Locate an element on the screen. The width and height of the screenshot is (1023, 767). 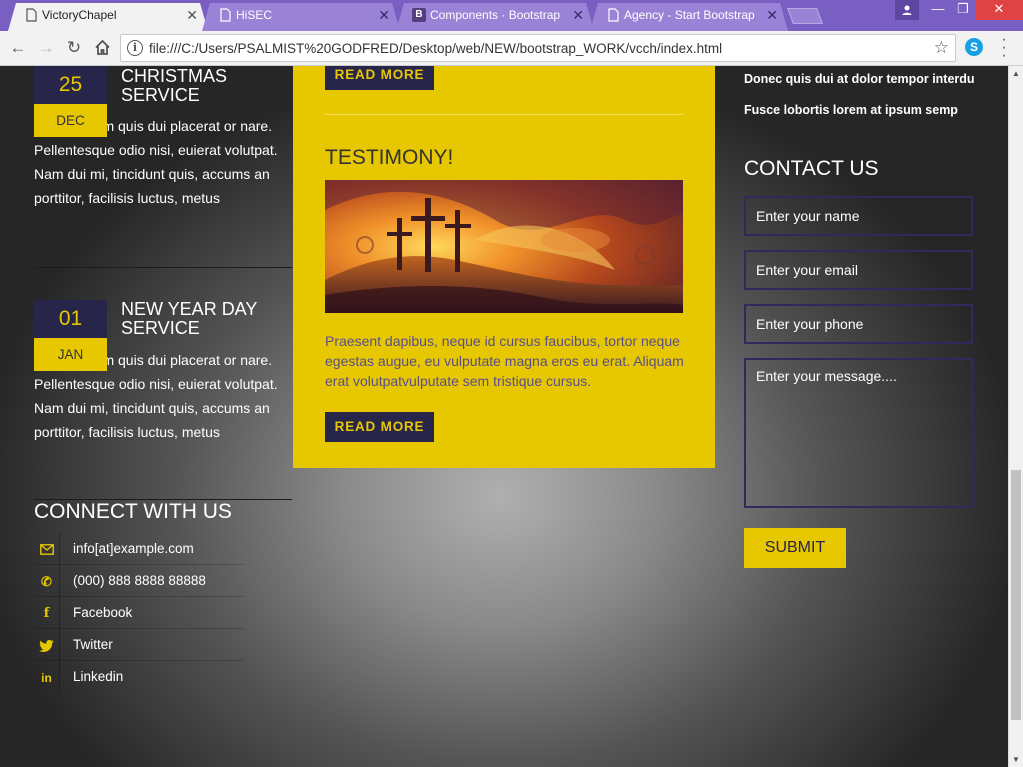
bookmark-star-icon: ☆ is located at coordinates (941, 48).